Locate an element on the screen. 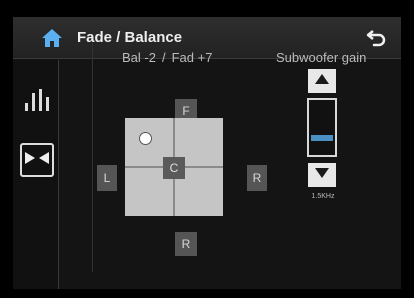 The height and width of the screenshot is (298, 414). arrow-up-icon is located at coordinates (322, 81).